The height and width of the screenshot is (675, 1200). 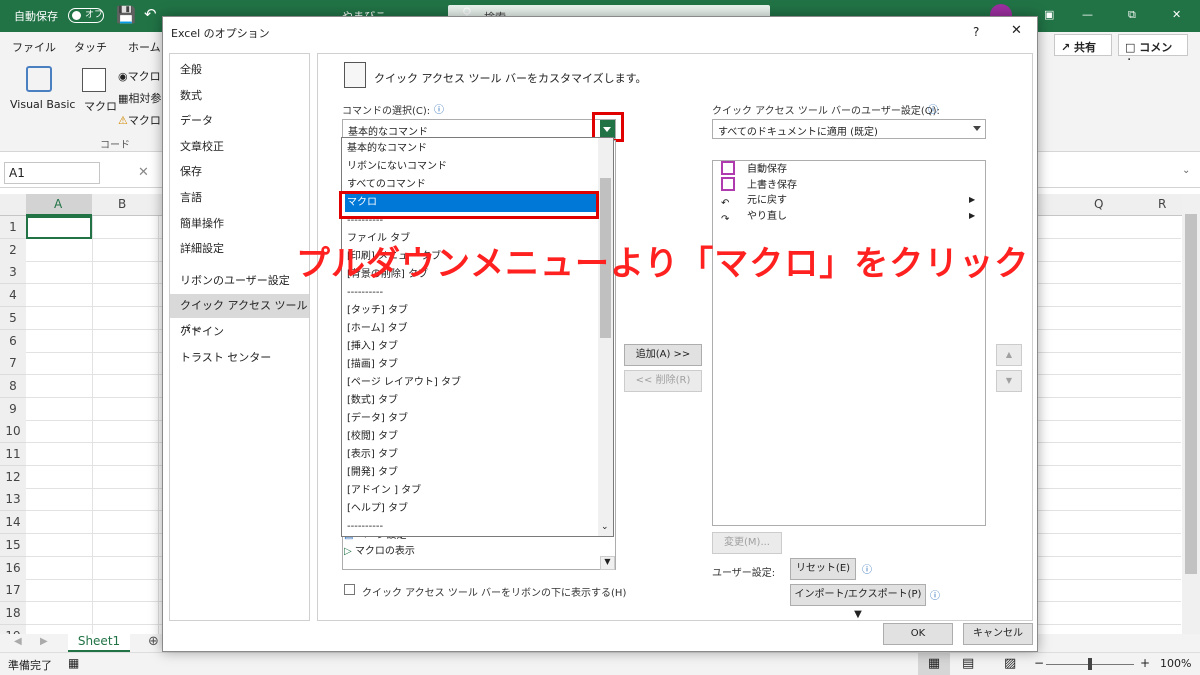 What do you see at coordinates (1083, 45) in the screenshot?
I see `share-button: ↗ 共有` at bounding box center [1083, 45].